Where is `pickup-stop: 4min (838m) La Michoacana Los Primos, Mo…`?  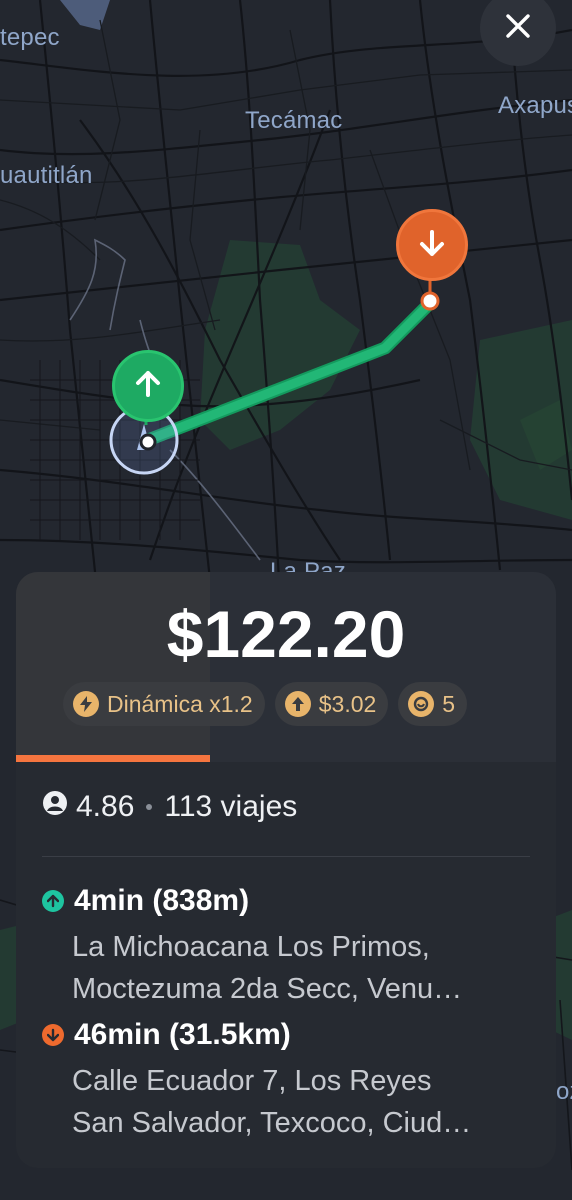
pickup-stop: 4min (838m) La Michoacana Los Primos, Mo… is located at coordinates (292, 947).